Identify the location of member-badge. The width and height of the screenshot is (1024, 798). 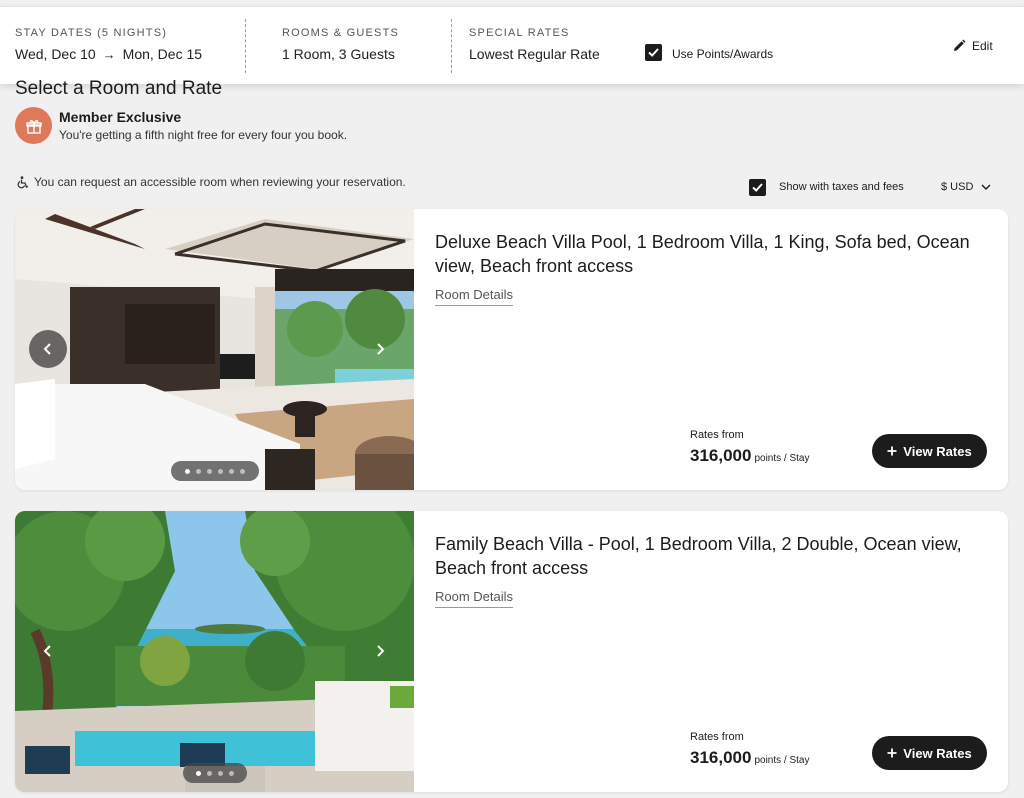
(33, 125).